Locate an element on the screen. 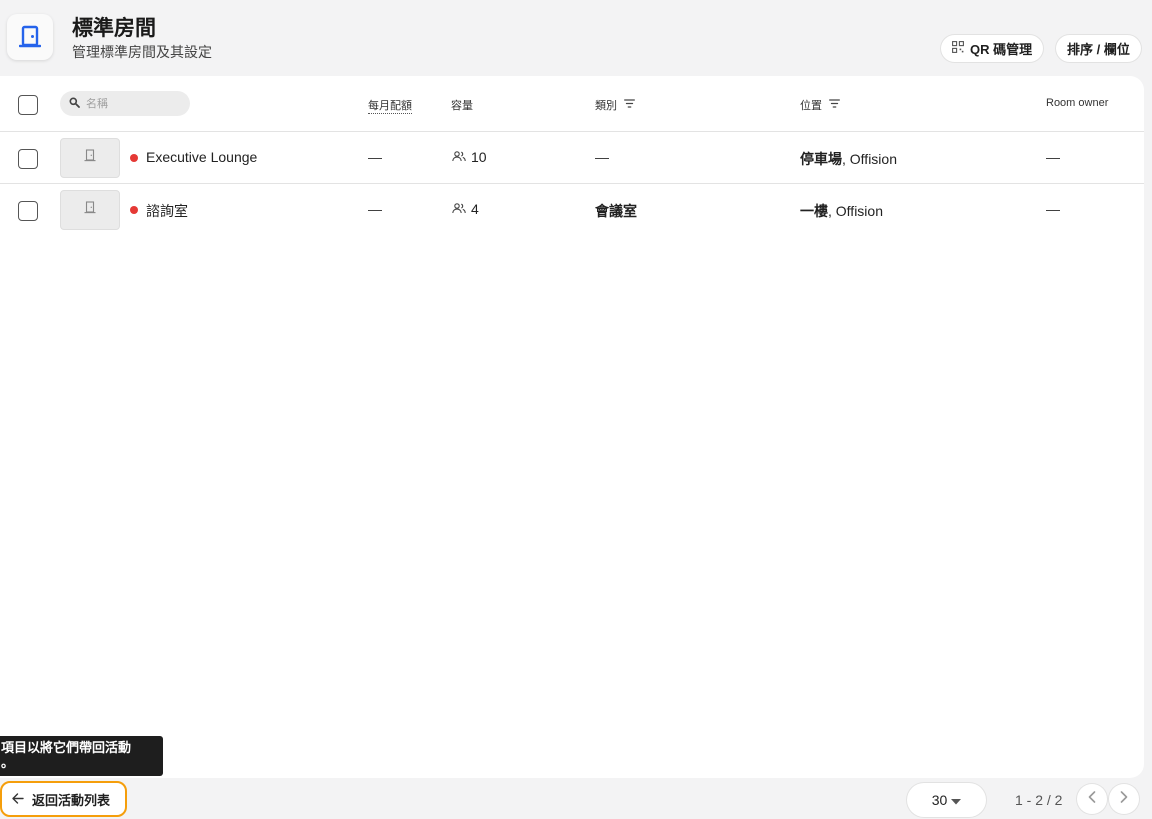  qr-management-button: QR 碼管理 is located at coordinates (992, 48).